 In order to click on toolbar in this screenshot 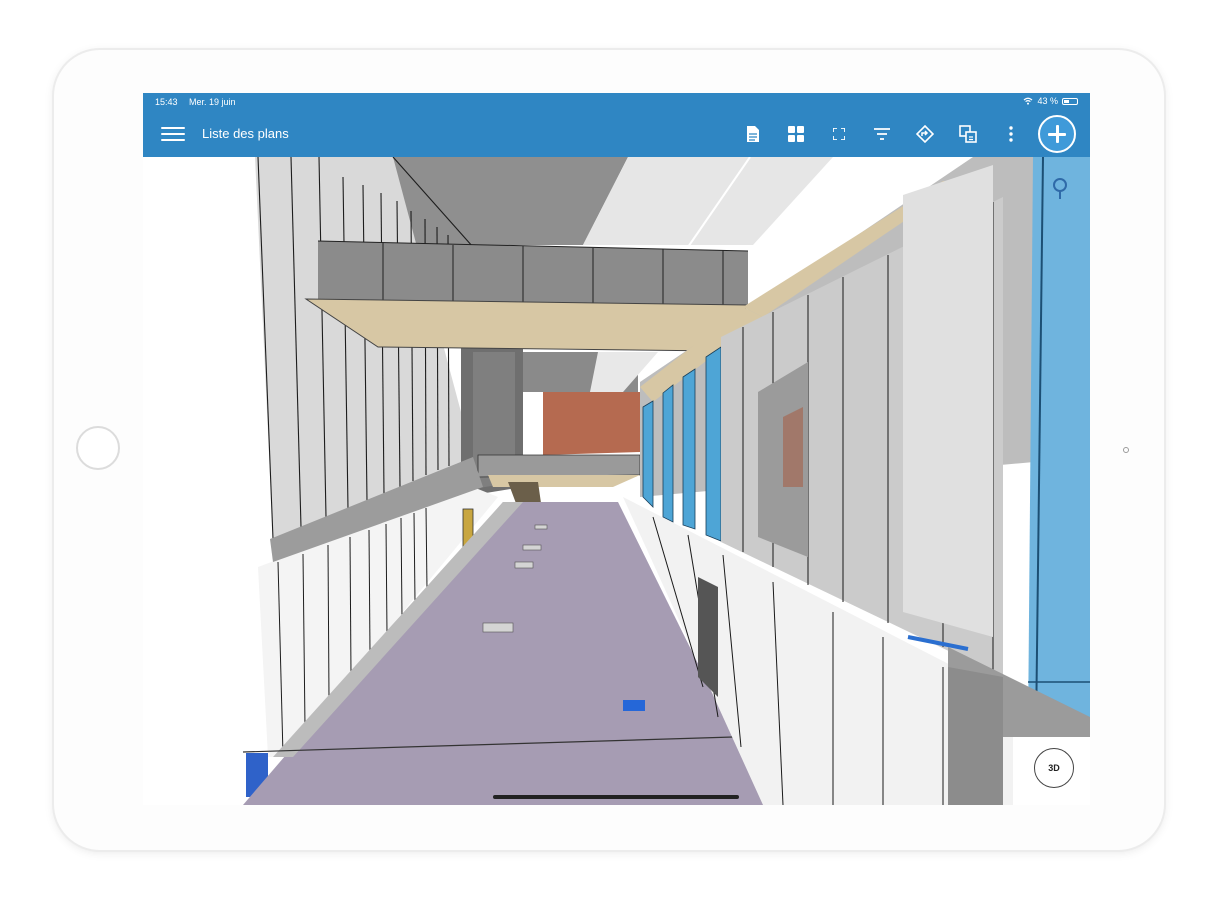, I will do `click(881, 134)`.